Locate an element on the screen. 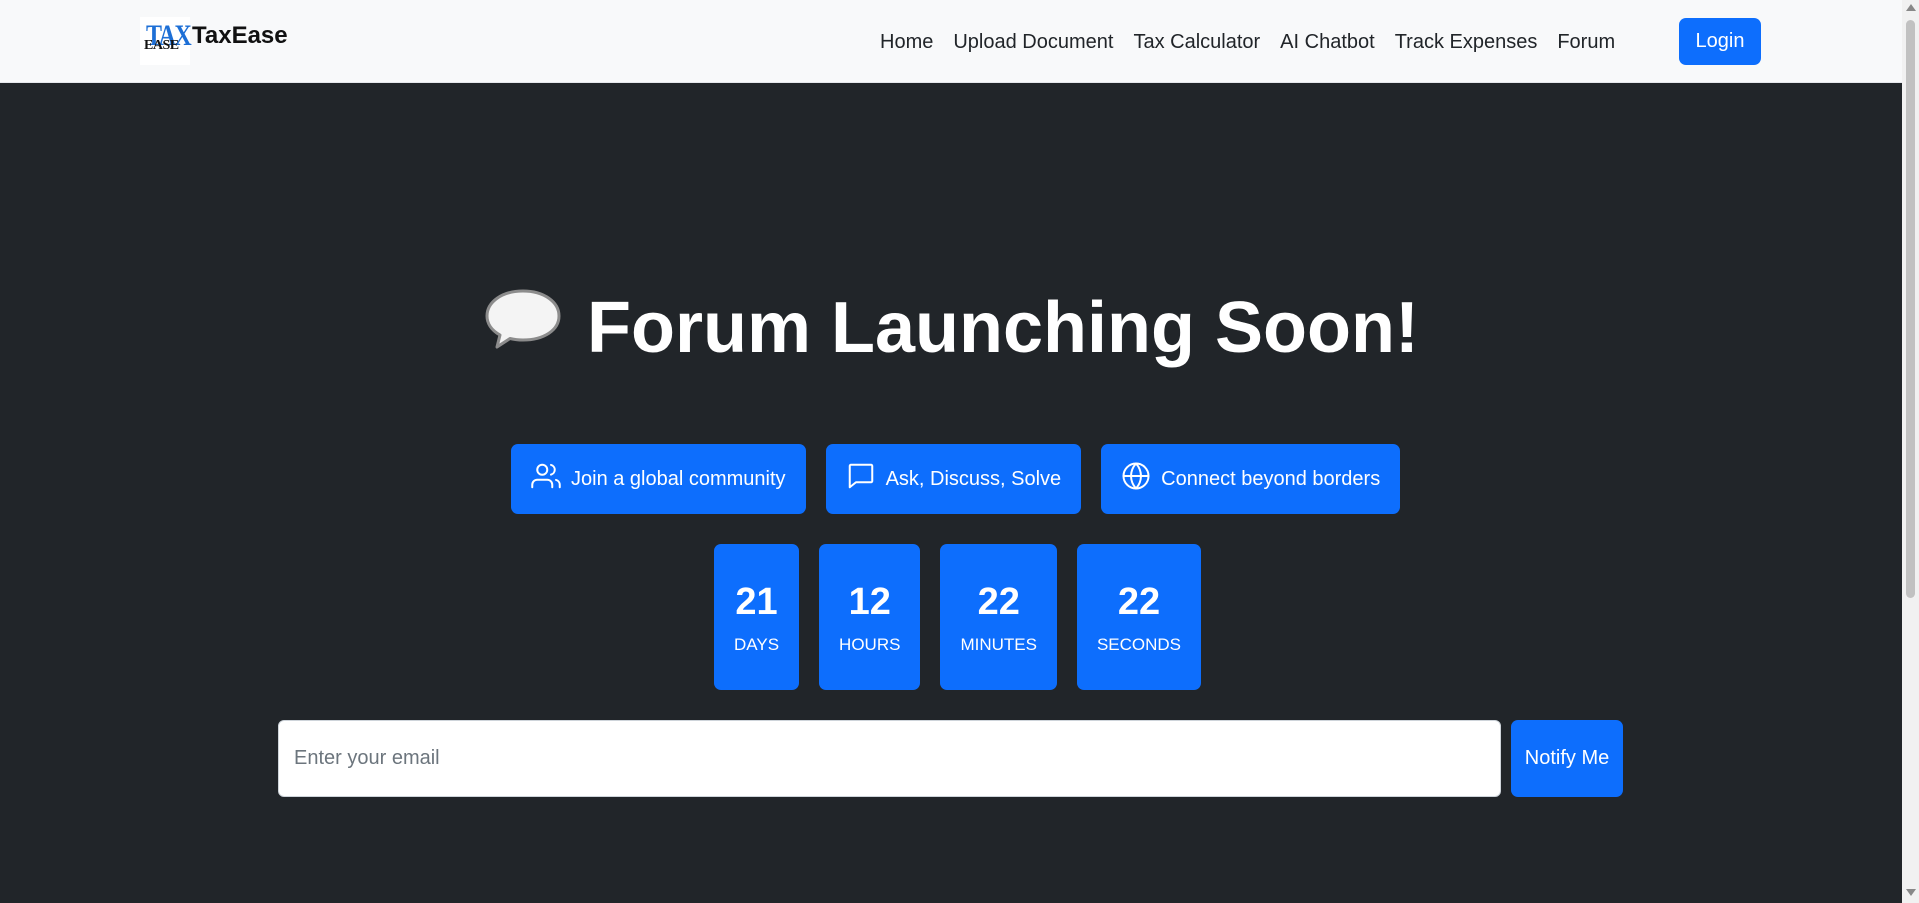  page-title: Forum Launching Soon! is located at coordinates (951, 328).